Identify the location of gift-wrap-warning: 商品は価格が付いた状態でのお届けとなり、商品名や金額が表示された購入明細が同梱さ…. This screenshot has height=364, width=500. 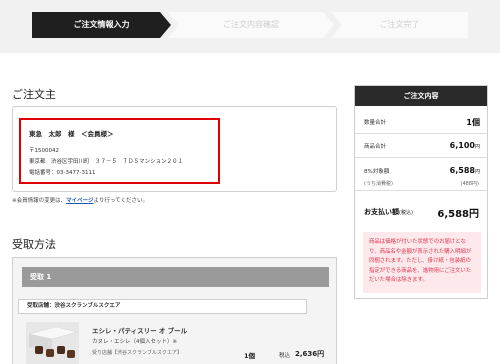
(422, 262).